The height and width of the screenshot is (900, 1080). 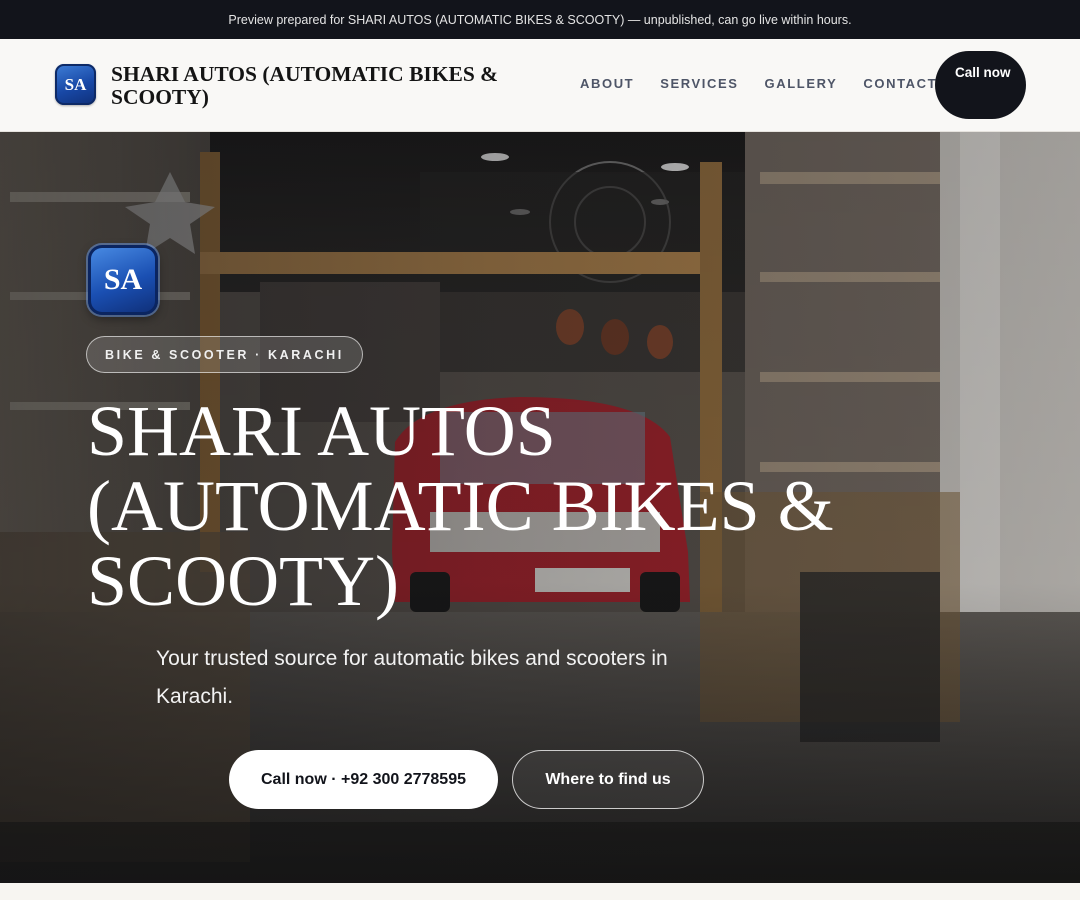 What do you see at coordinates (363, 779) in the screenshot?
I see `call-now-button: Call now · +92 300 2778595` at bounding box center [363, 779].